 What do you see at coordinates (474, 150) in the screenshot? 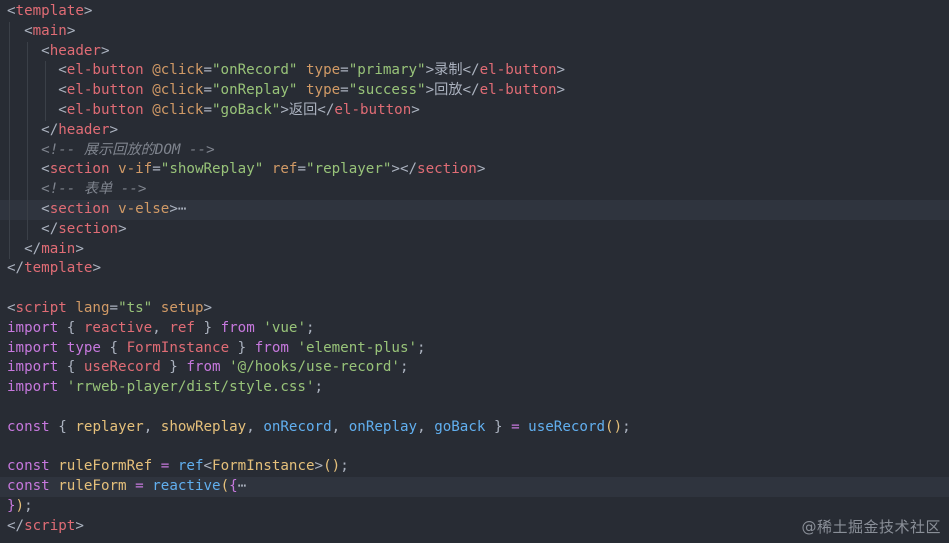
I see `code-line: <!-- 展示回放的DOM -->` at bounding box center [474, 150].